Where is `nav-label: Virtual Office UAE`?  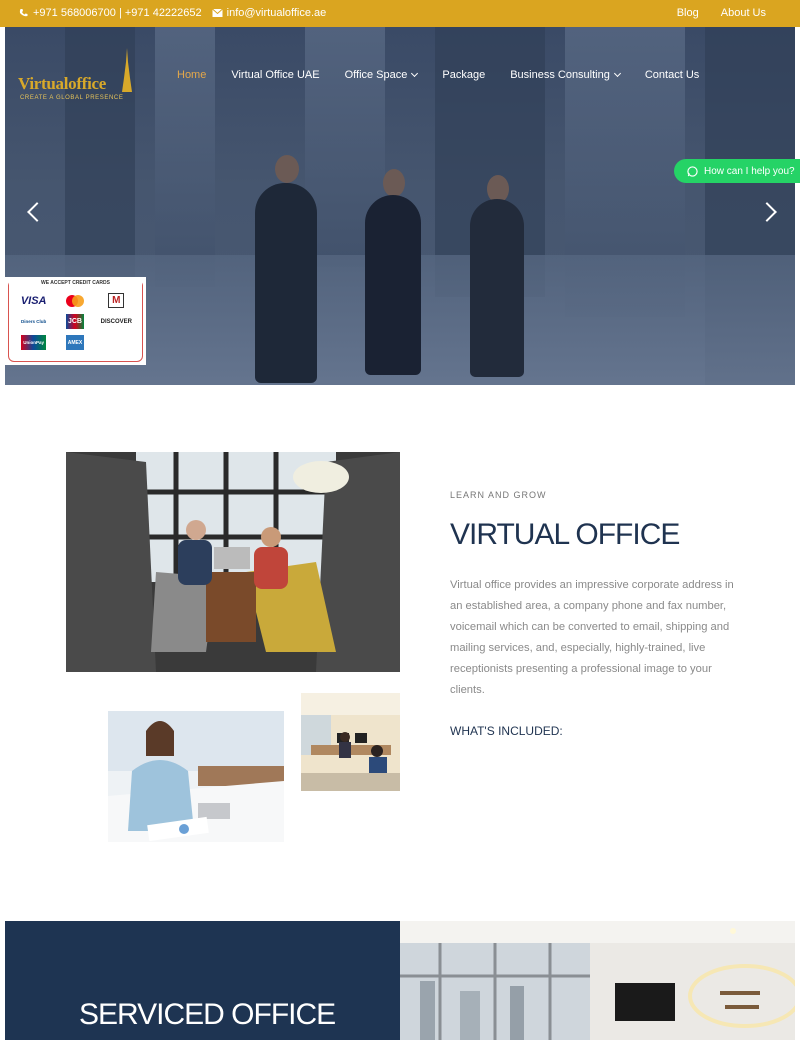
nav-label: Virtual Office UAE is located at coordinates (275, 75).